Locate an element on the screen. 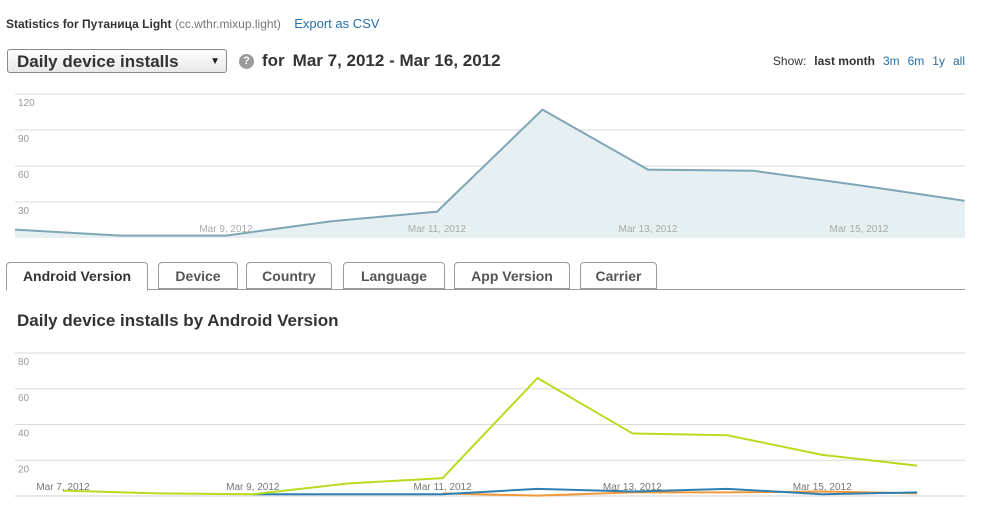  breakdown-title: Daily device installs by Android Version is located at coordinates (178, 320).